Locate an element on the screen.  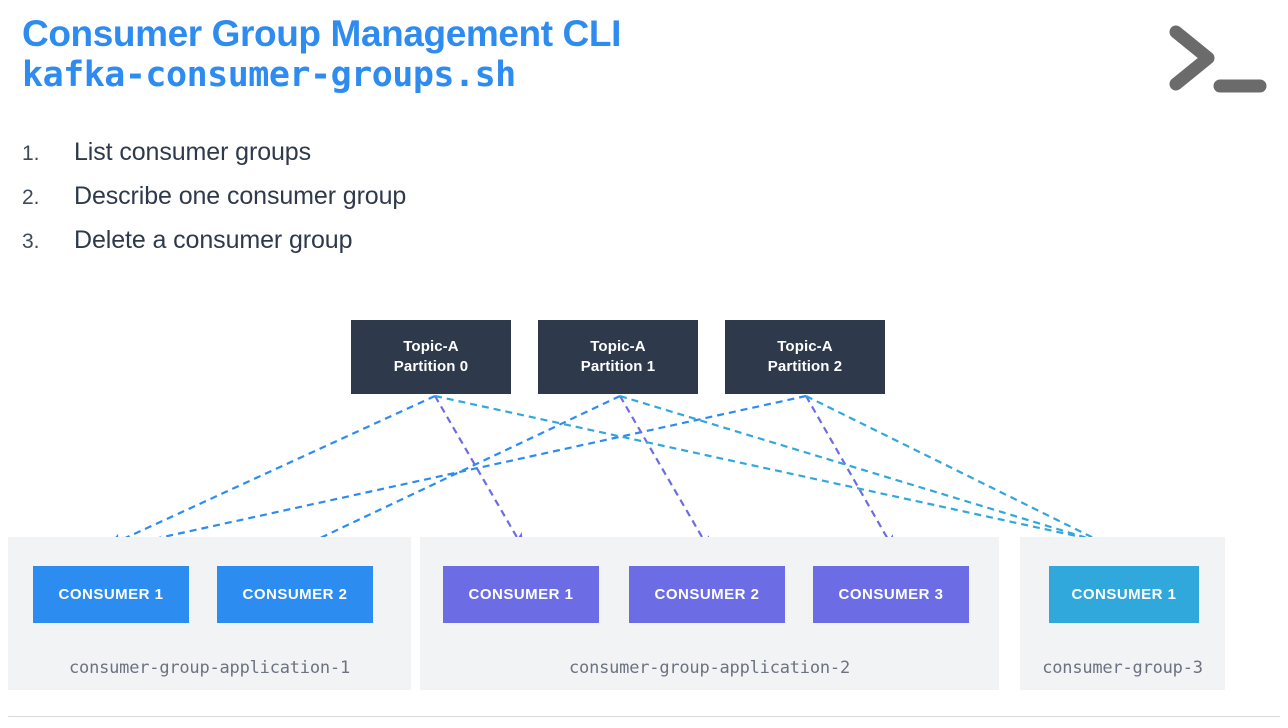
footer-divider is located at coordinates (644, 716).